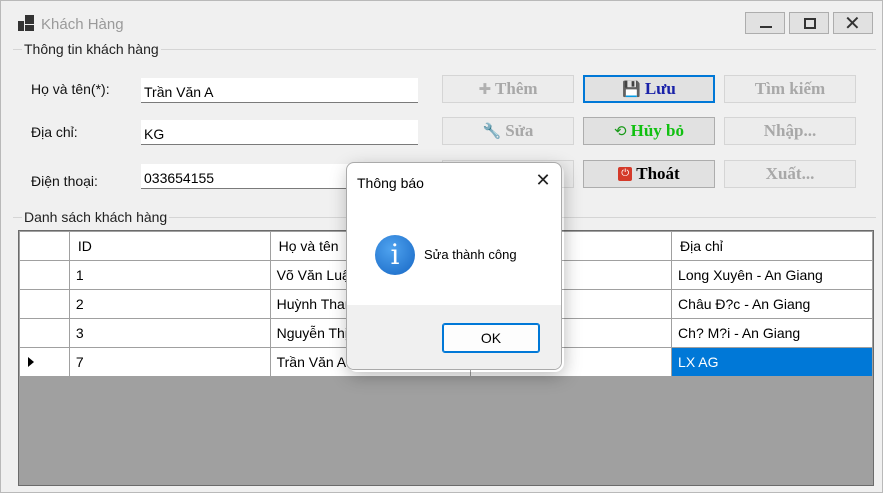 This screenshot has width=883, height=493. I want to click on customer-list-legend: Danh sách khách hàng, so click(96, 217).